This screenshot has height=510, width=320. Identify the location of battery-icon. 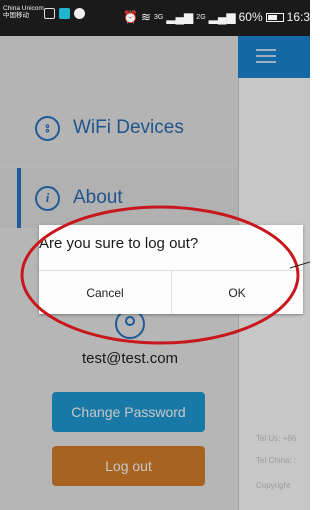
(274, 17).